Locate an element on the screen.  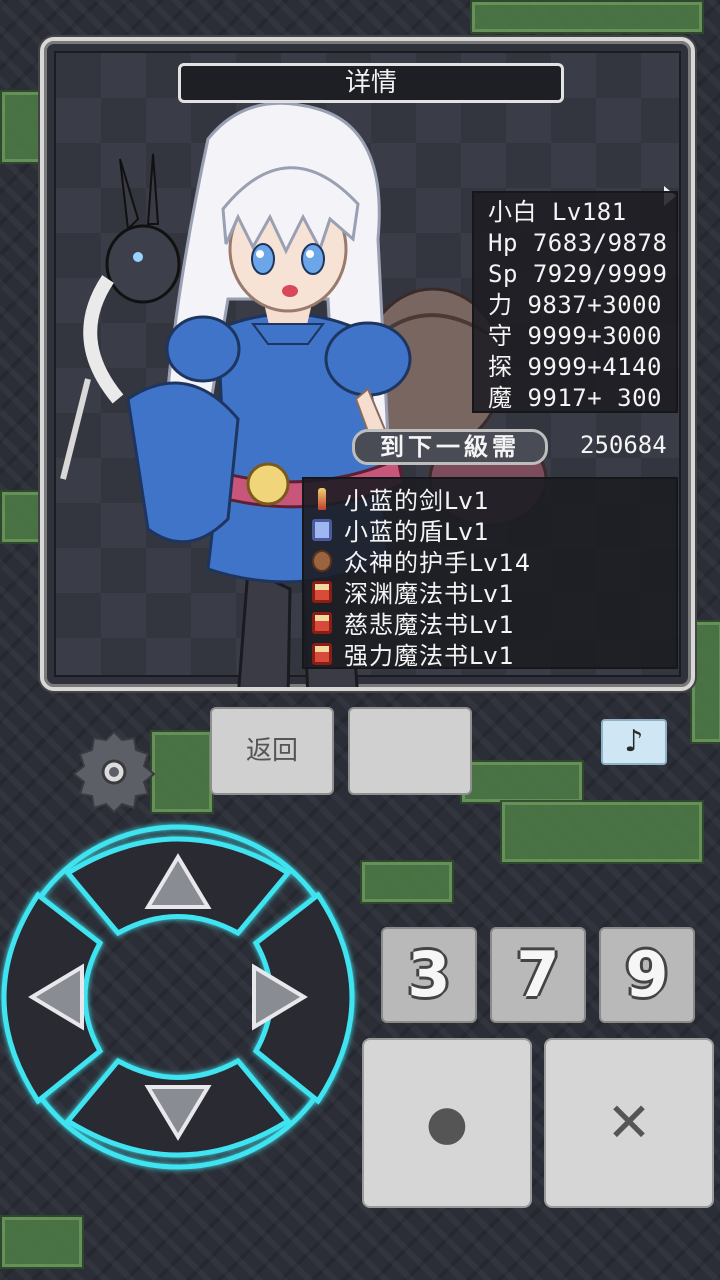
equipment-name: 小蓝的盾Lv1 is located at coordinates (417, 532).